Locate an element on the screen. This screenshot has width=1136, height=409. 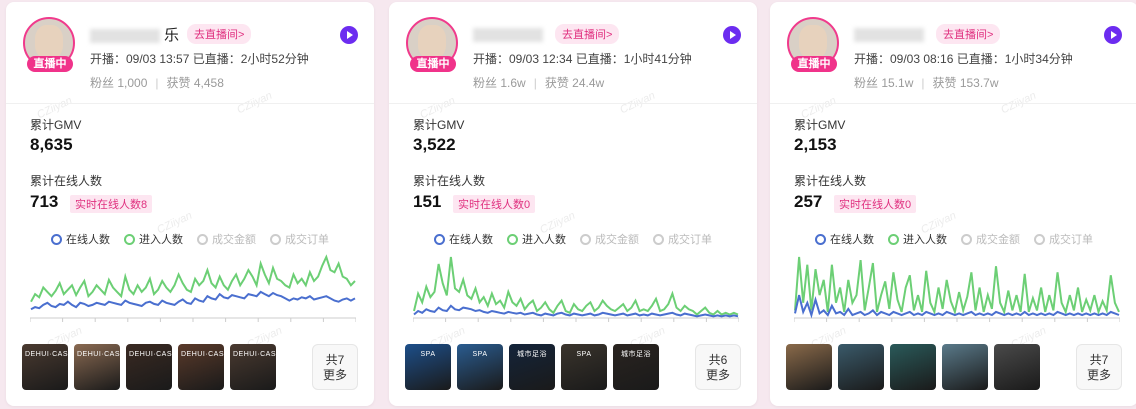
legend-label: 成交订单 is located at coordinates (1071, 240).